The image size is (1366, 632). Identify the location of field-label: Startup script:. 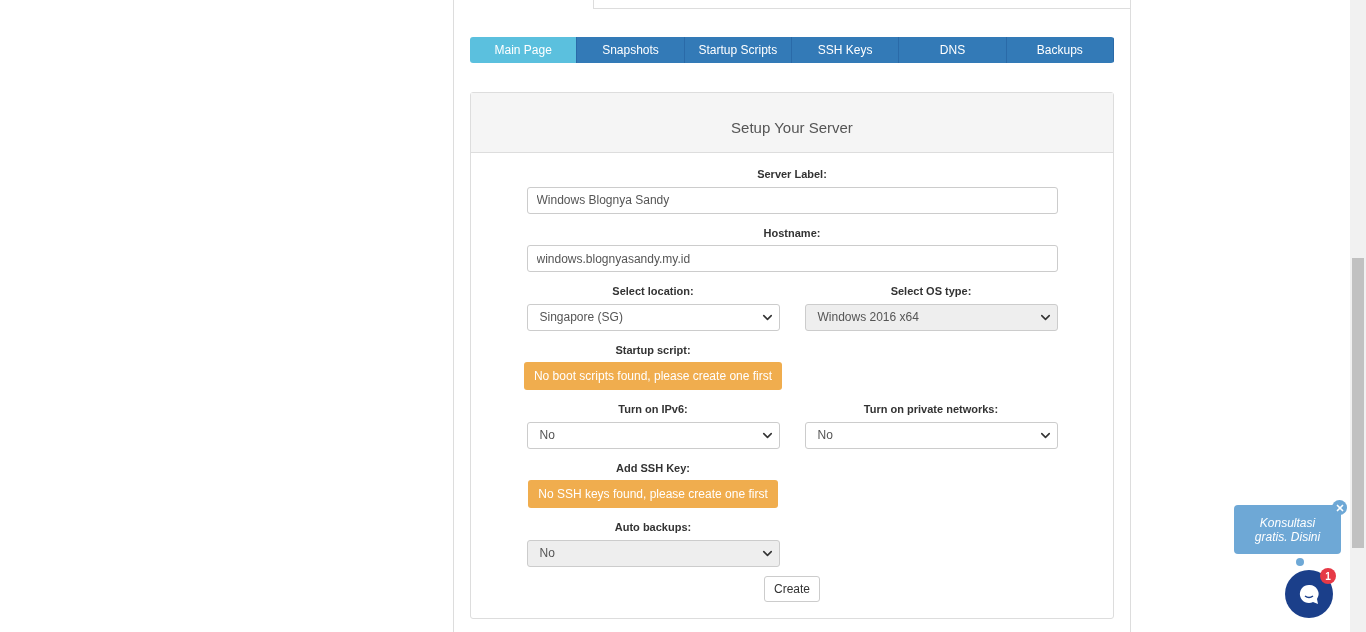
(653, 350).